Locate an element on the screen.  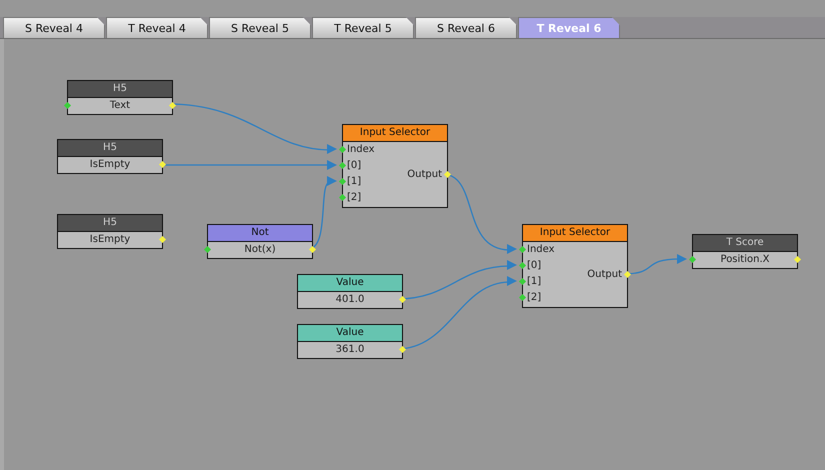
graph-node: H5 Text is located at coordinates (120, 97).